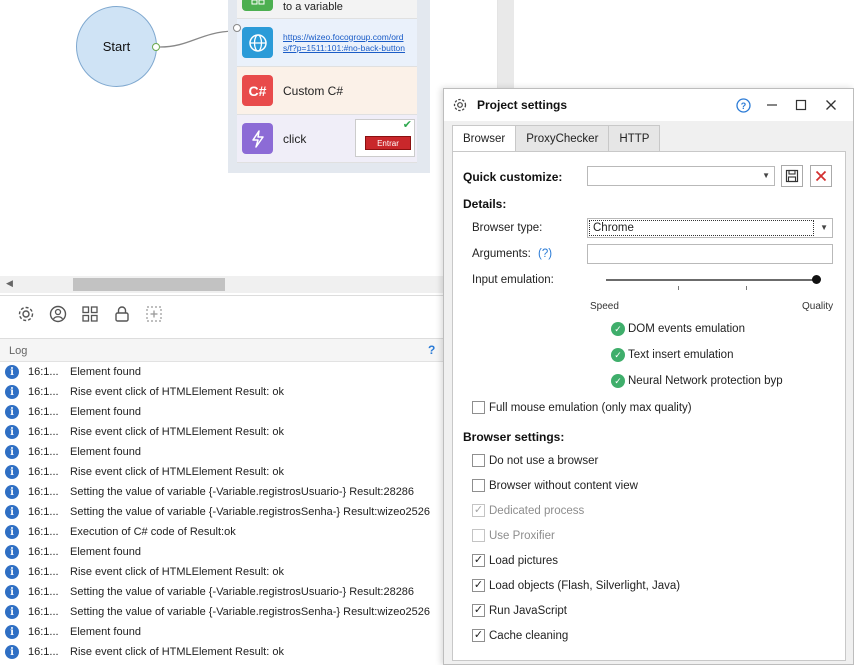 This screenshot has height=665, width=854. I want to click on grid-icon, so click(90, 313).